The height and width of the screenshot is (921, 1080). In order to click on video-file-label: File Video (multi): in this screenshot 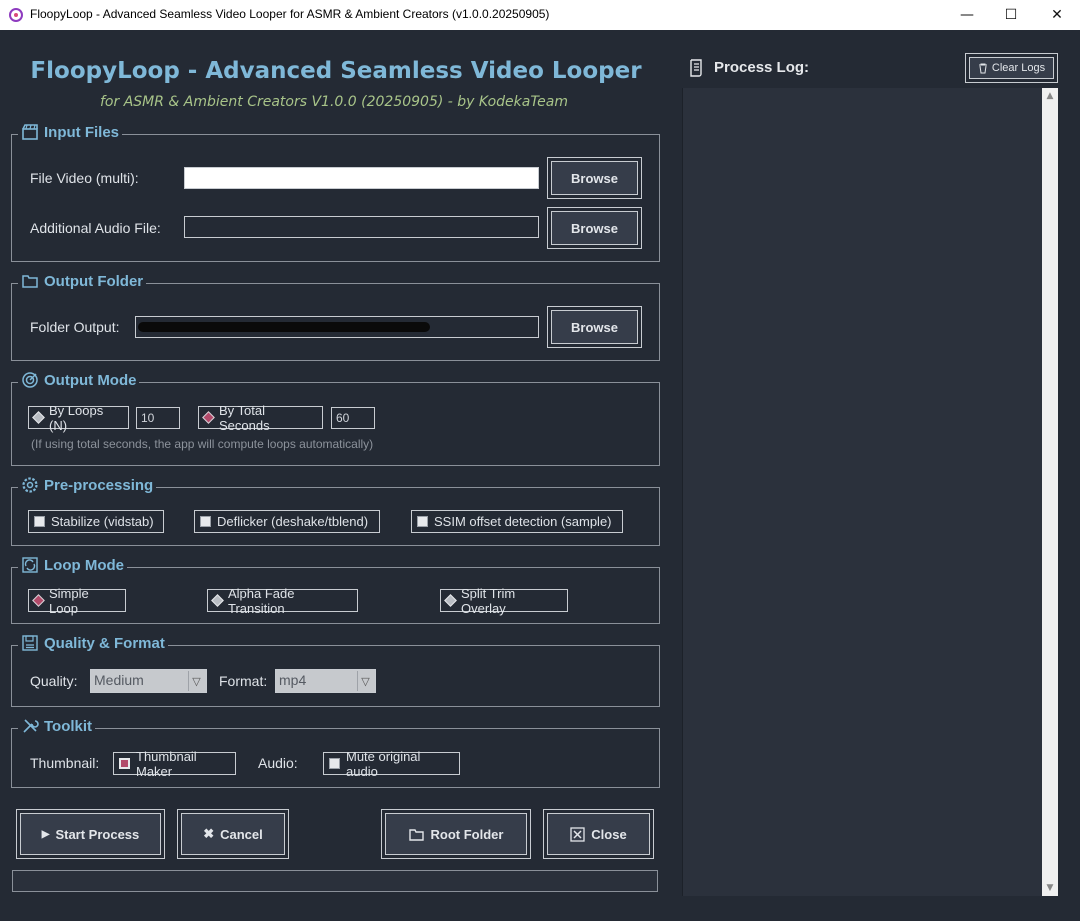, I will do `click(84, 178)`.